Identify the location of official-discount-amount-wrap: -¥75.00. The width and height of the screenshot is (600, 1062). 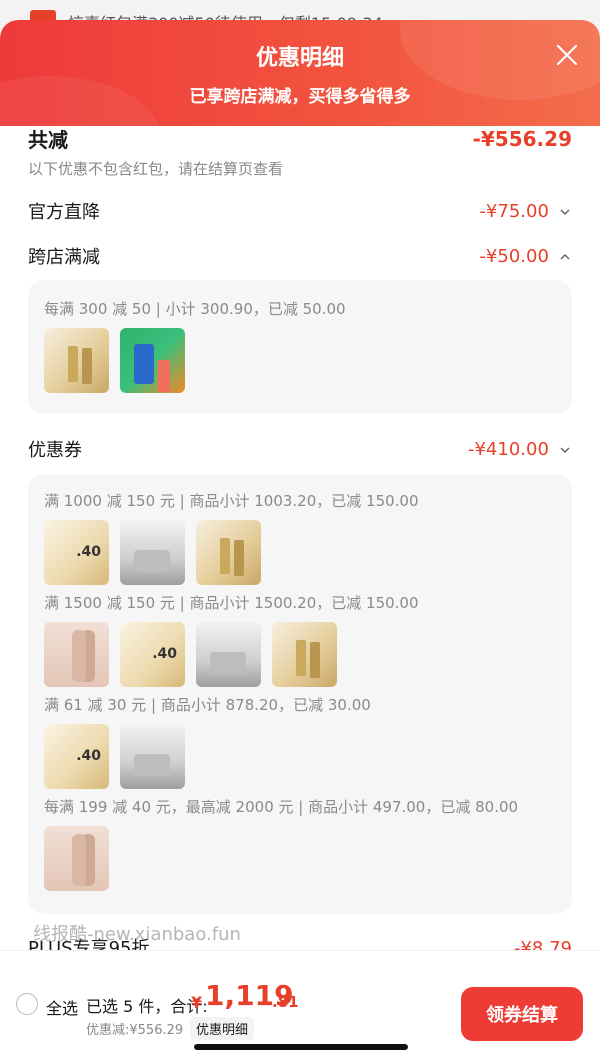
(525, 211).